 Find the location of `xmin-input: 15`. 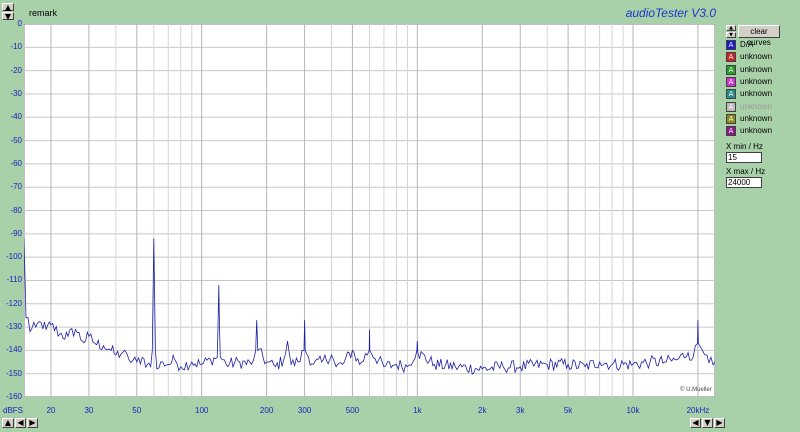

xmin-input: 15 is located at coordinates (744, 157).